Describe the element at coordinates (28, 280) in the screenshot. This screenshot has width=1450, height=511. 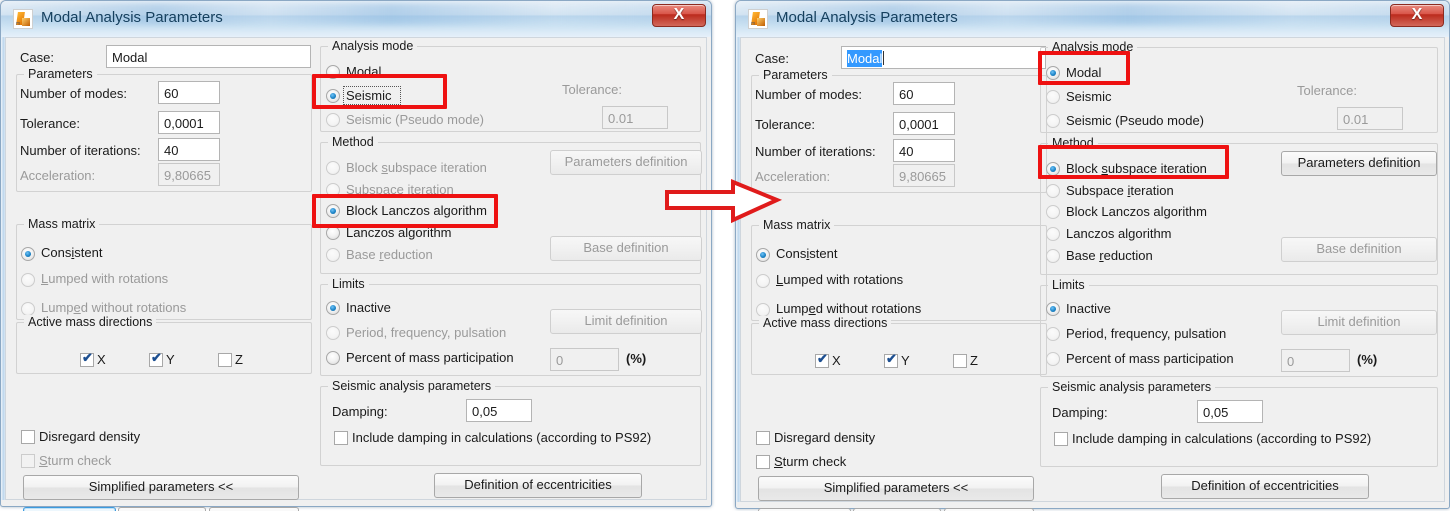
I see `radio-lumped-with-rotations-left` at that location.